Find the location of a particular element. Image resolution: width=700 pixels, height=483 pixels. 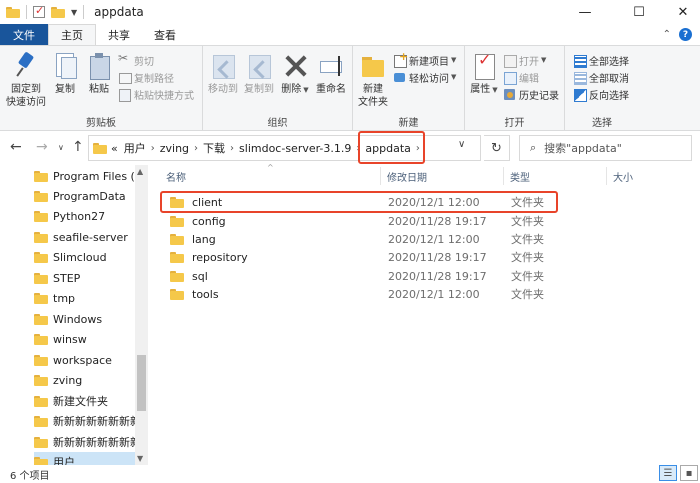

file-row: lang 2020/12/1 12:00 文件夹 is located at coordinates (360, 239).